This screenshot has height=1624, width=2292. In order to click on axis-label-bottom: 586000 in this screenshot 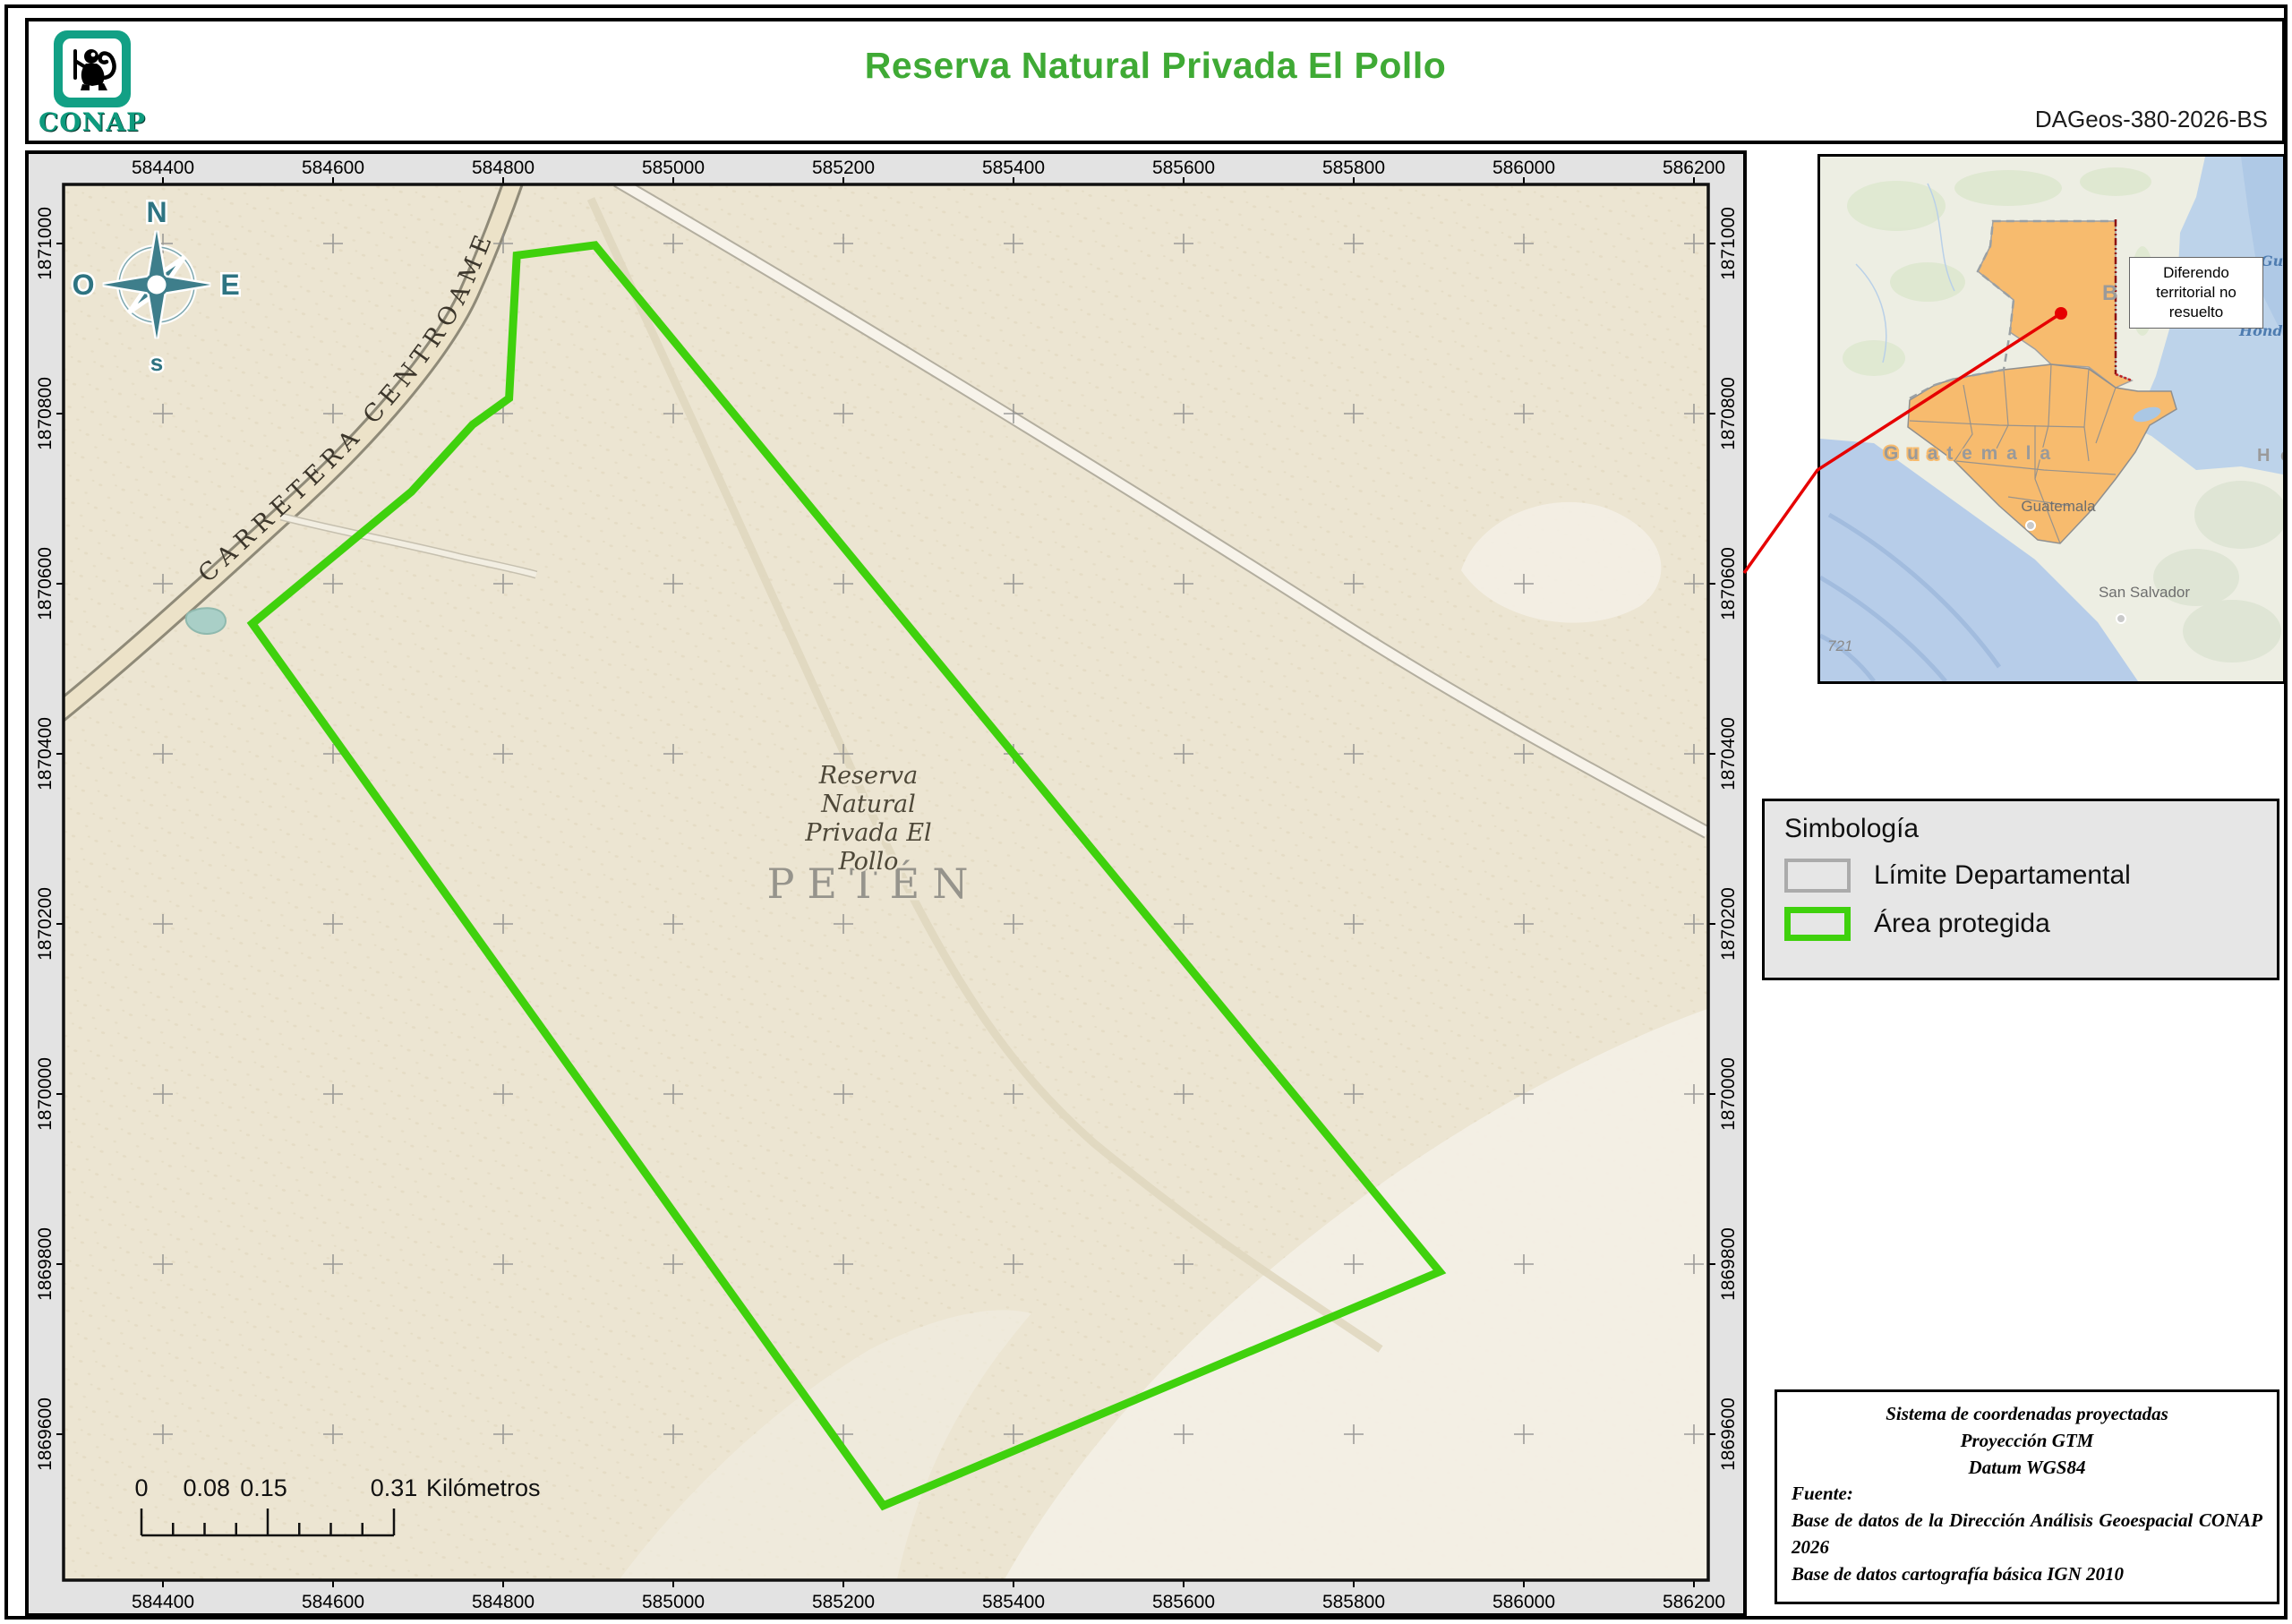, I will do `click(1523, 1602)`.